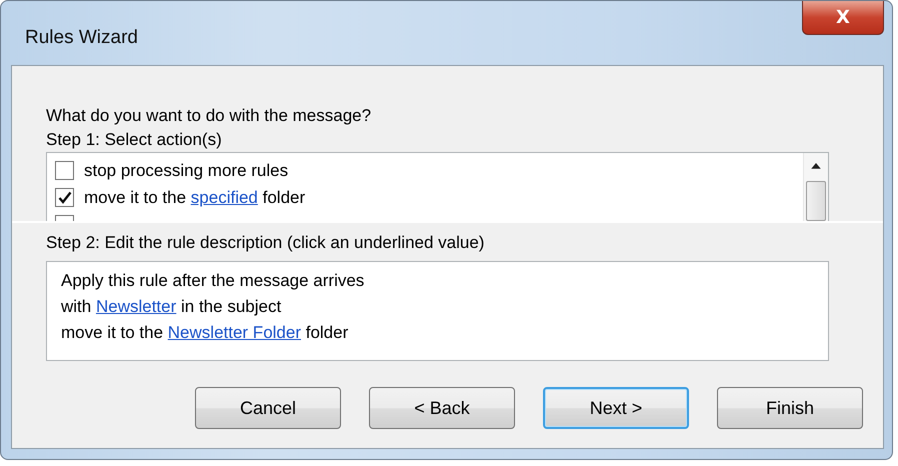 This screenshot has height=466, width=898. What do you see at coordinates (81, 38) in the screenshot?
I see `window-title: Rules Wizard` at bounding box center [81, 38].